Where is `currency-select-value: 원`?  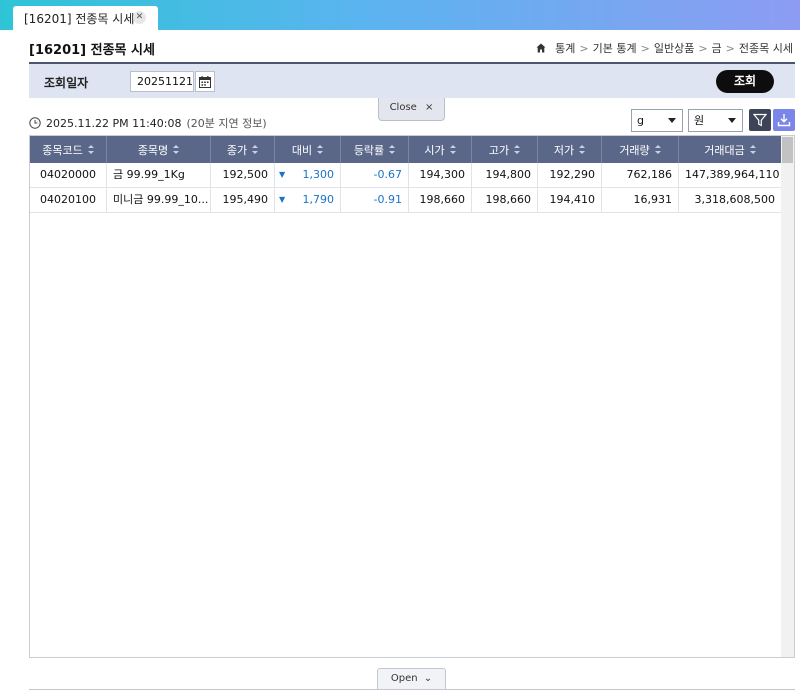 currency-select-value: 원 is located at coordinates (699, 120).